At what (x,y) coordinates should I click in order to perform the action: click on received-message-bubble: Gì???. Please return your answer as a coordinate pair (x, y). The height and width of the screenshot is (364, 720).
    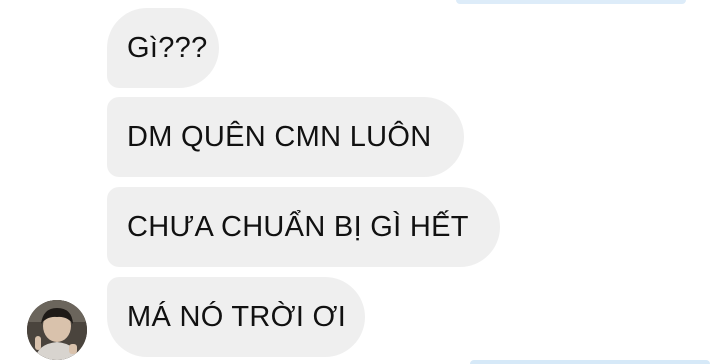
    Looking at the image, I should click on (163, 48).